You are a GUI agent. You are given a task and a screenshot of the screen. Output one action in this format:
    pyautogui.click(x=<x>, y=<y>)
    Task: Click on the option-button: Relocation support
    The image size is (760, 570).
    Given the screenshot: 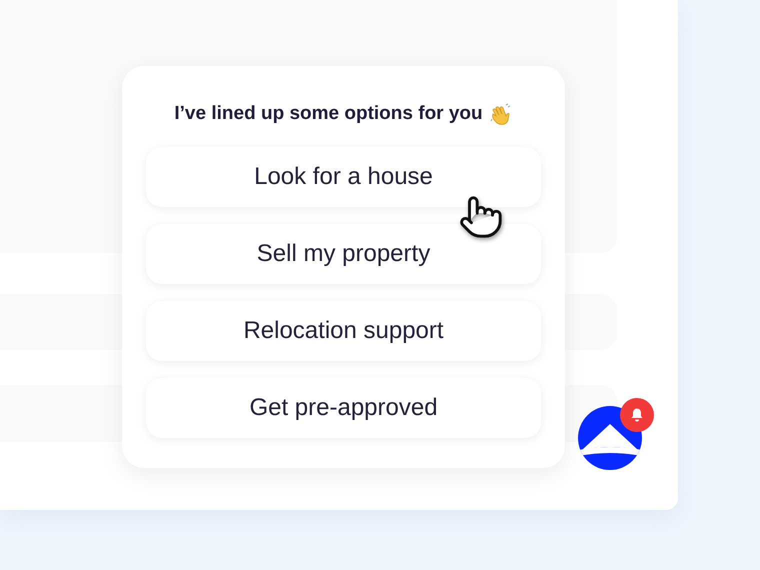 What is the action you would take?
    pyautogui.click(x=343, y=330)
    